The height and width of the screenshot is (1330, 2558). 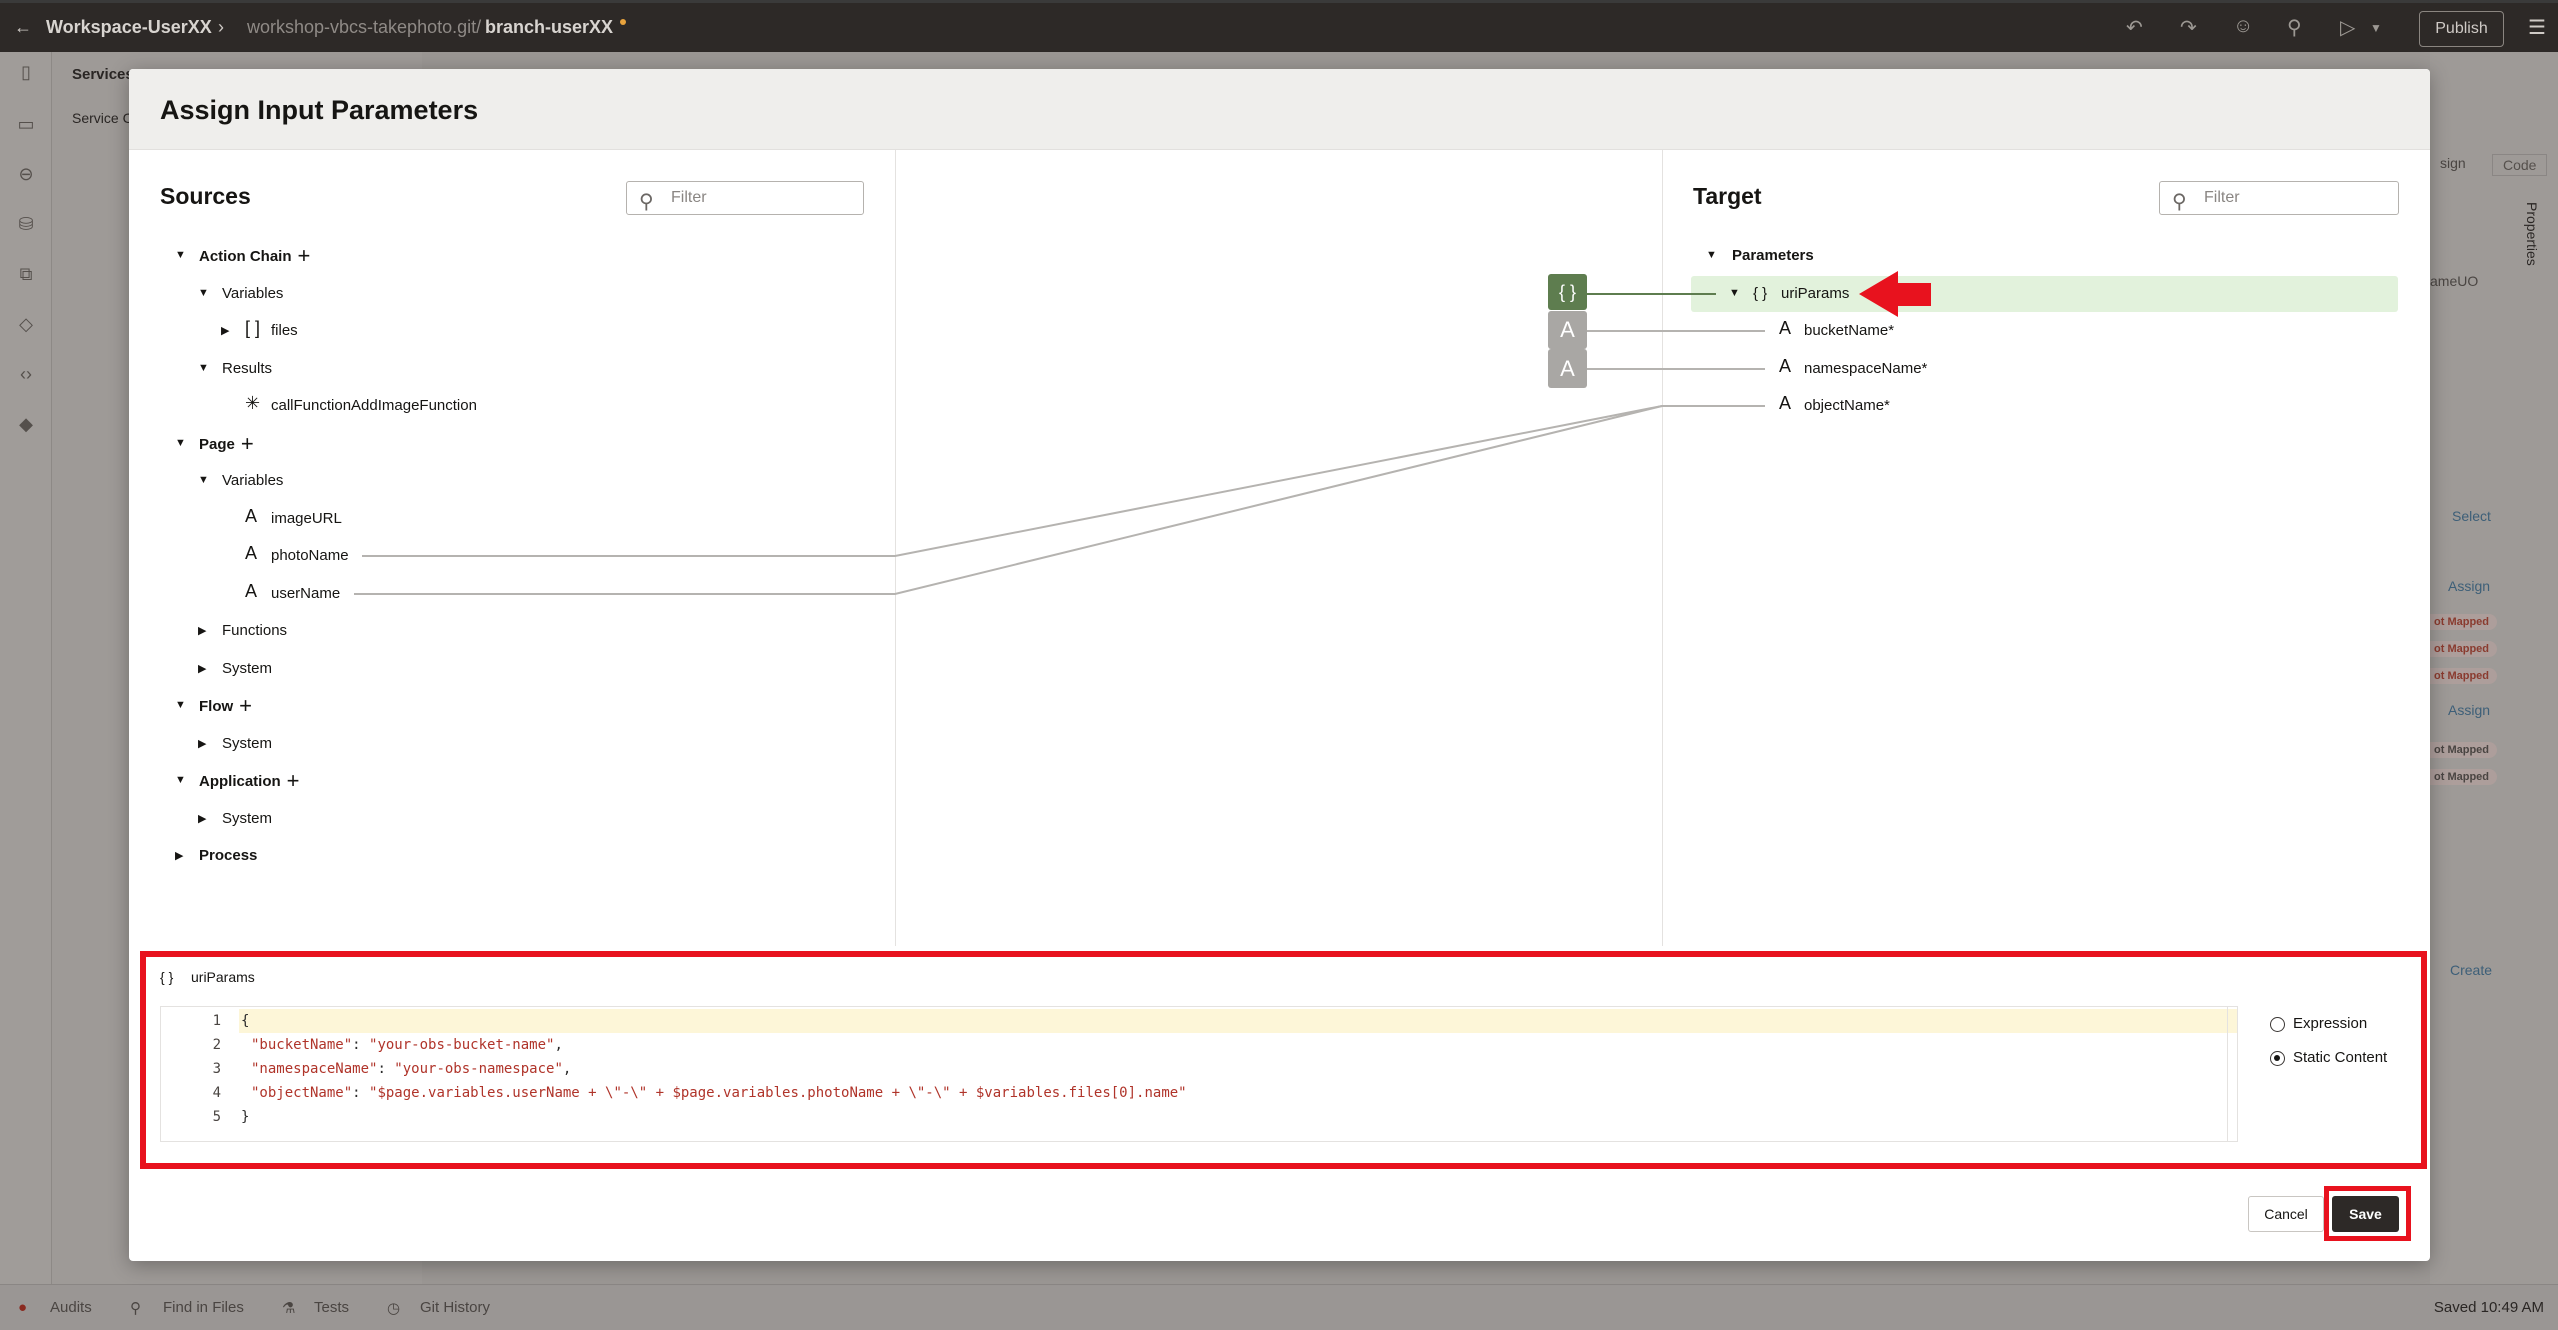 What do you see at coordinates (1063, 481) in the screenshot?
I see `mapping-line-photoname` at bounding box center [1063, 481].